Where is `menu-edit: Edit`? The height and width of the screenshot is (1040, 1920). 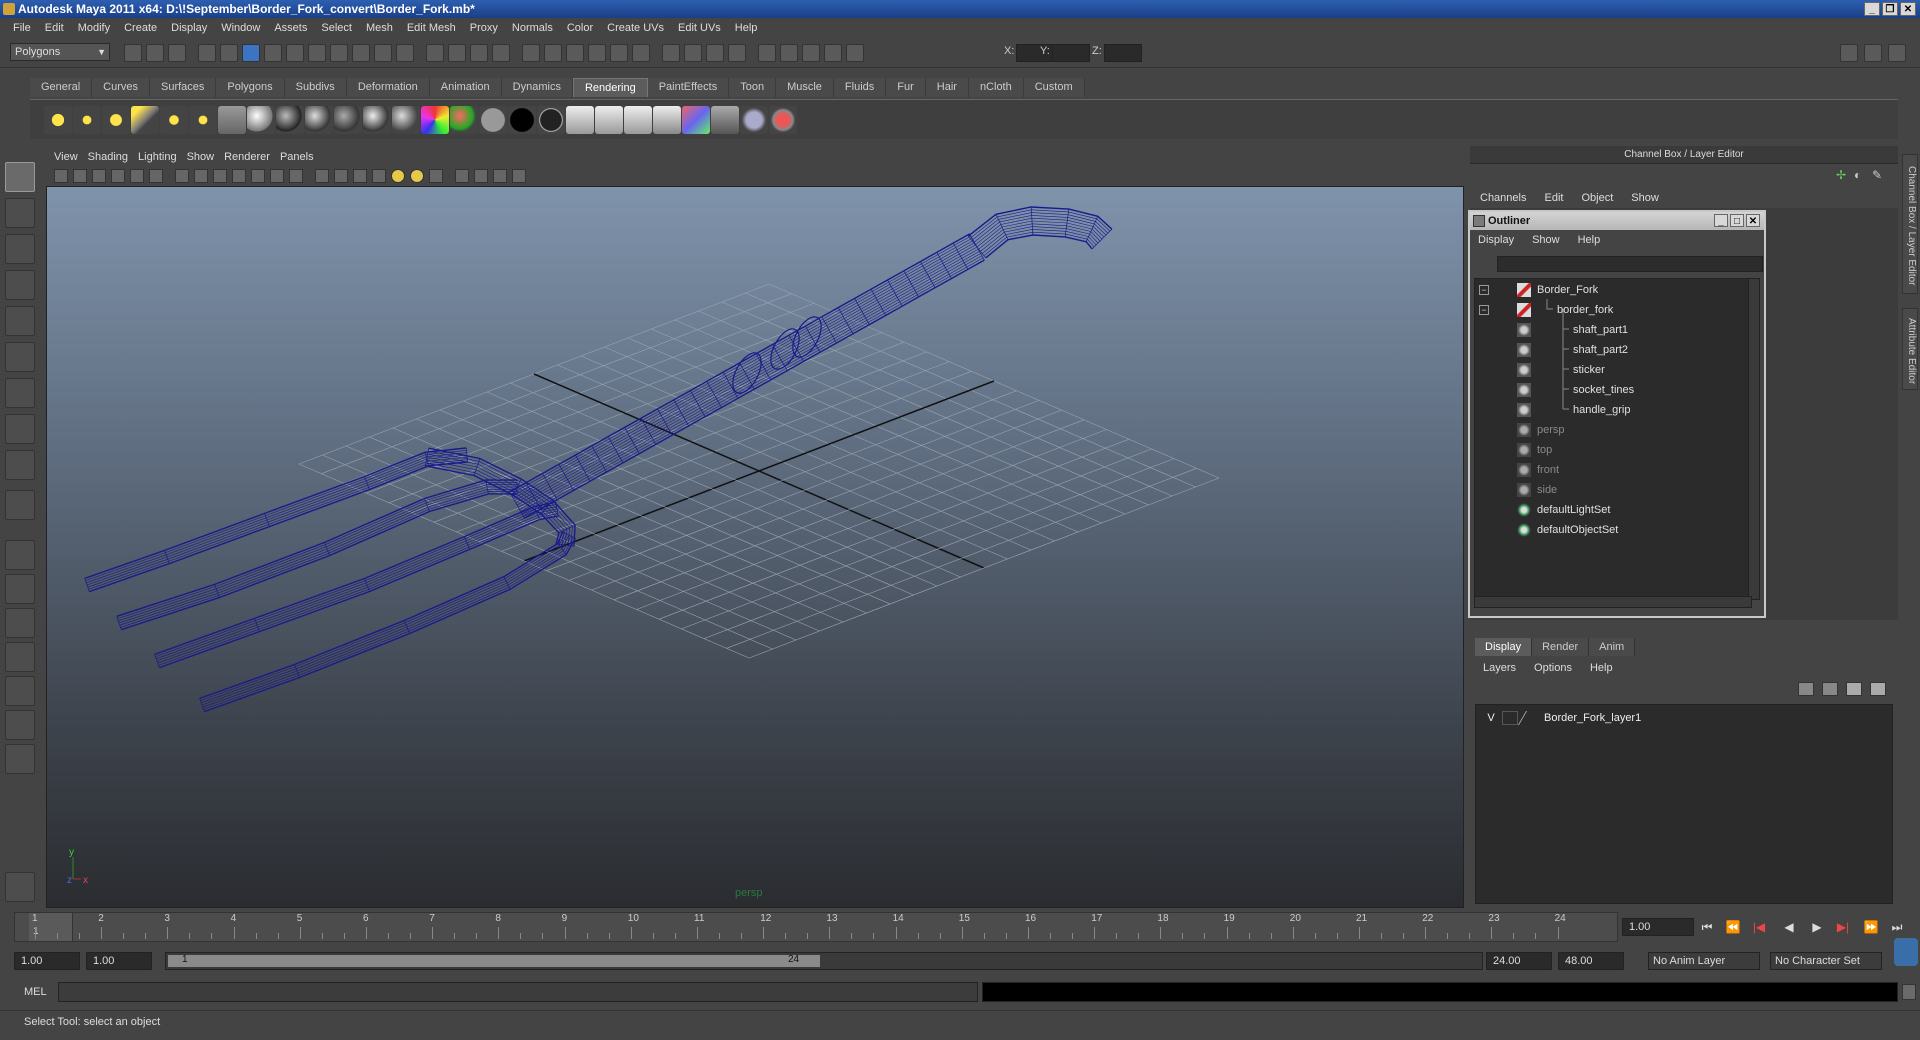
menu-edit: Edit is located at coordinates (54, 28).